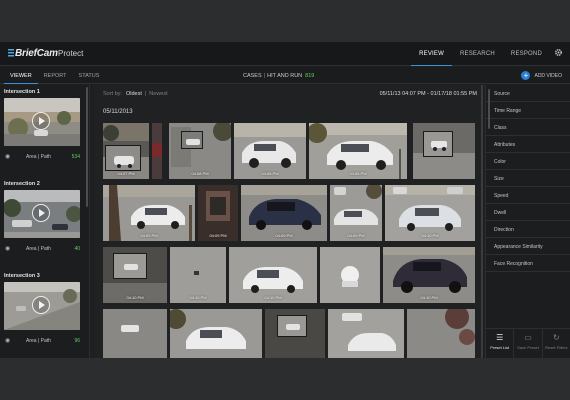  Describe the element at coordinates (528, 212) in the screenshot. I see `filter-dwell: Dwell` at that location.